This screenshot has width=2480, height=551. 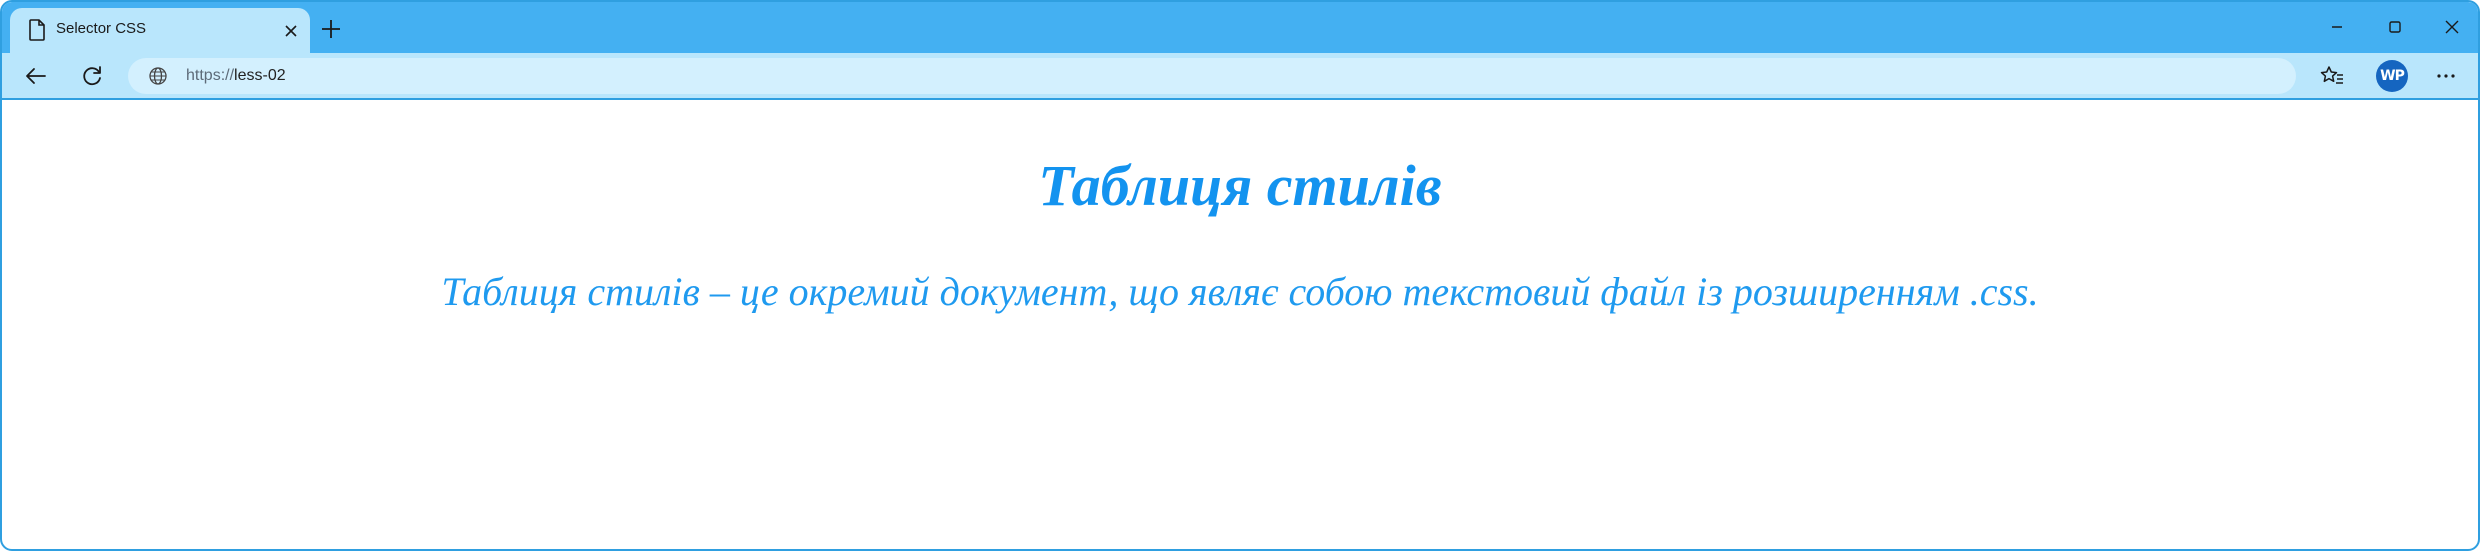 I want to click on favorites-icon, so click(x=2332, y=76).